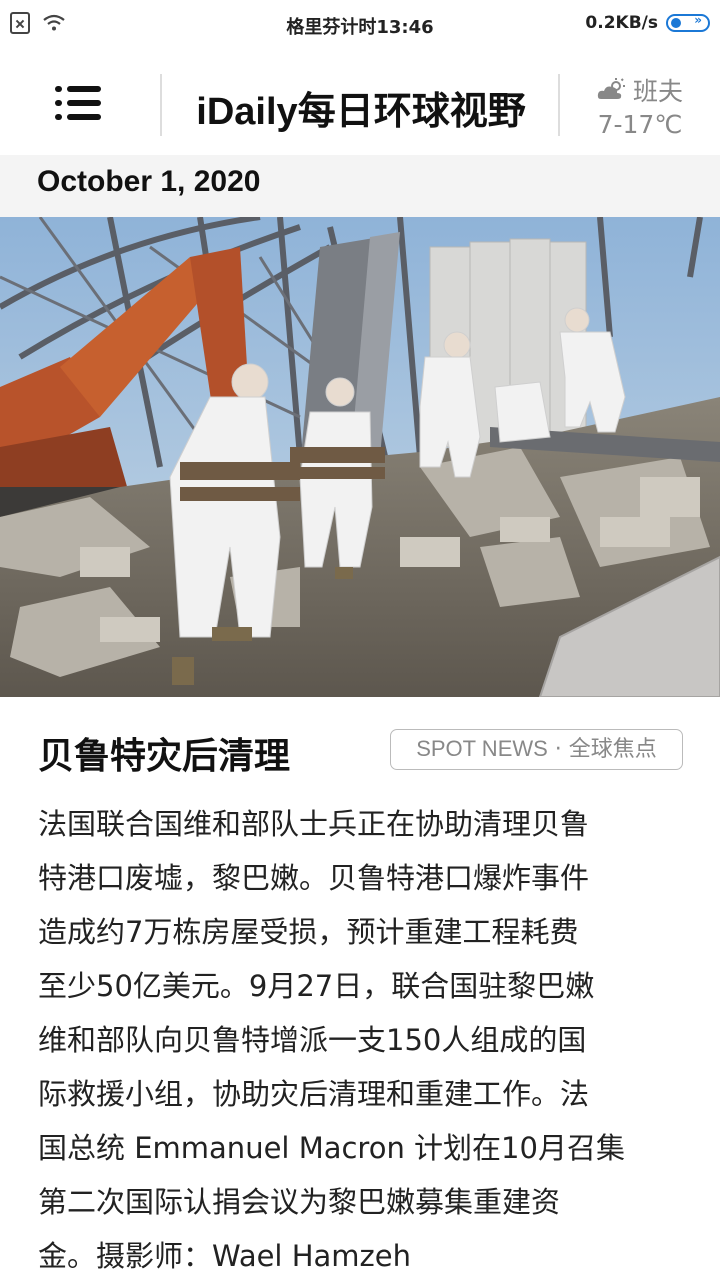 The width and height of the screenshot is (720, 1280). What do you see at coordinates (312, 1040) in the screenshot?
I see `body-line: 维和部队向贝鲁特增派一支150人组成的国` at bounding box center [312, 1040].